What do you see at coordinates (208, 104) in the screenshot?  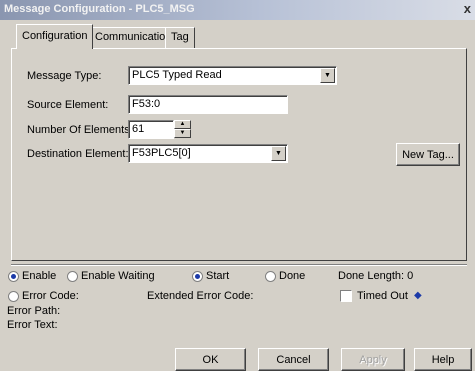 I see `source-element-input: F53:0` at bounding box center [208, 104].